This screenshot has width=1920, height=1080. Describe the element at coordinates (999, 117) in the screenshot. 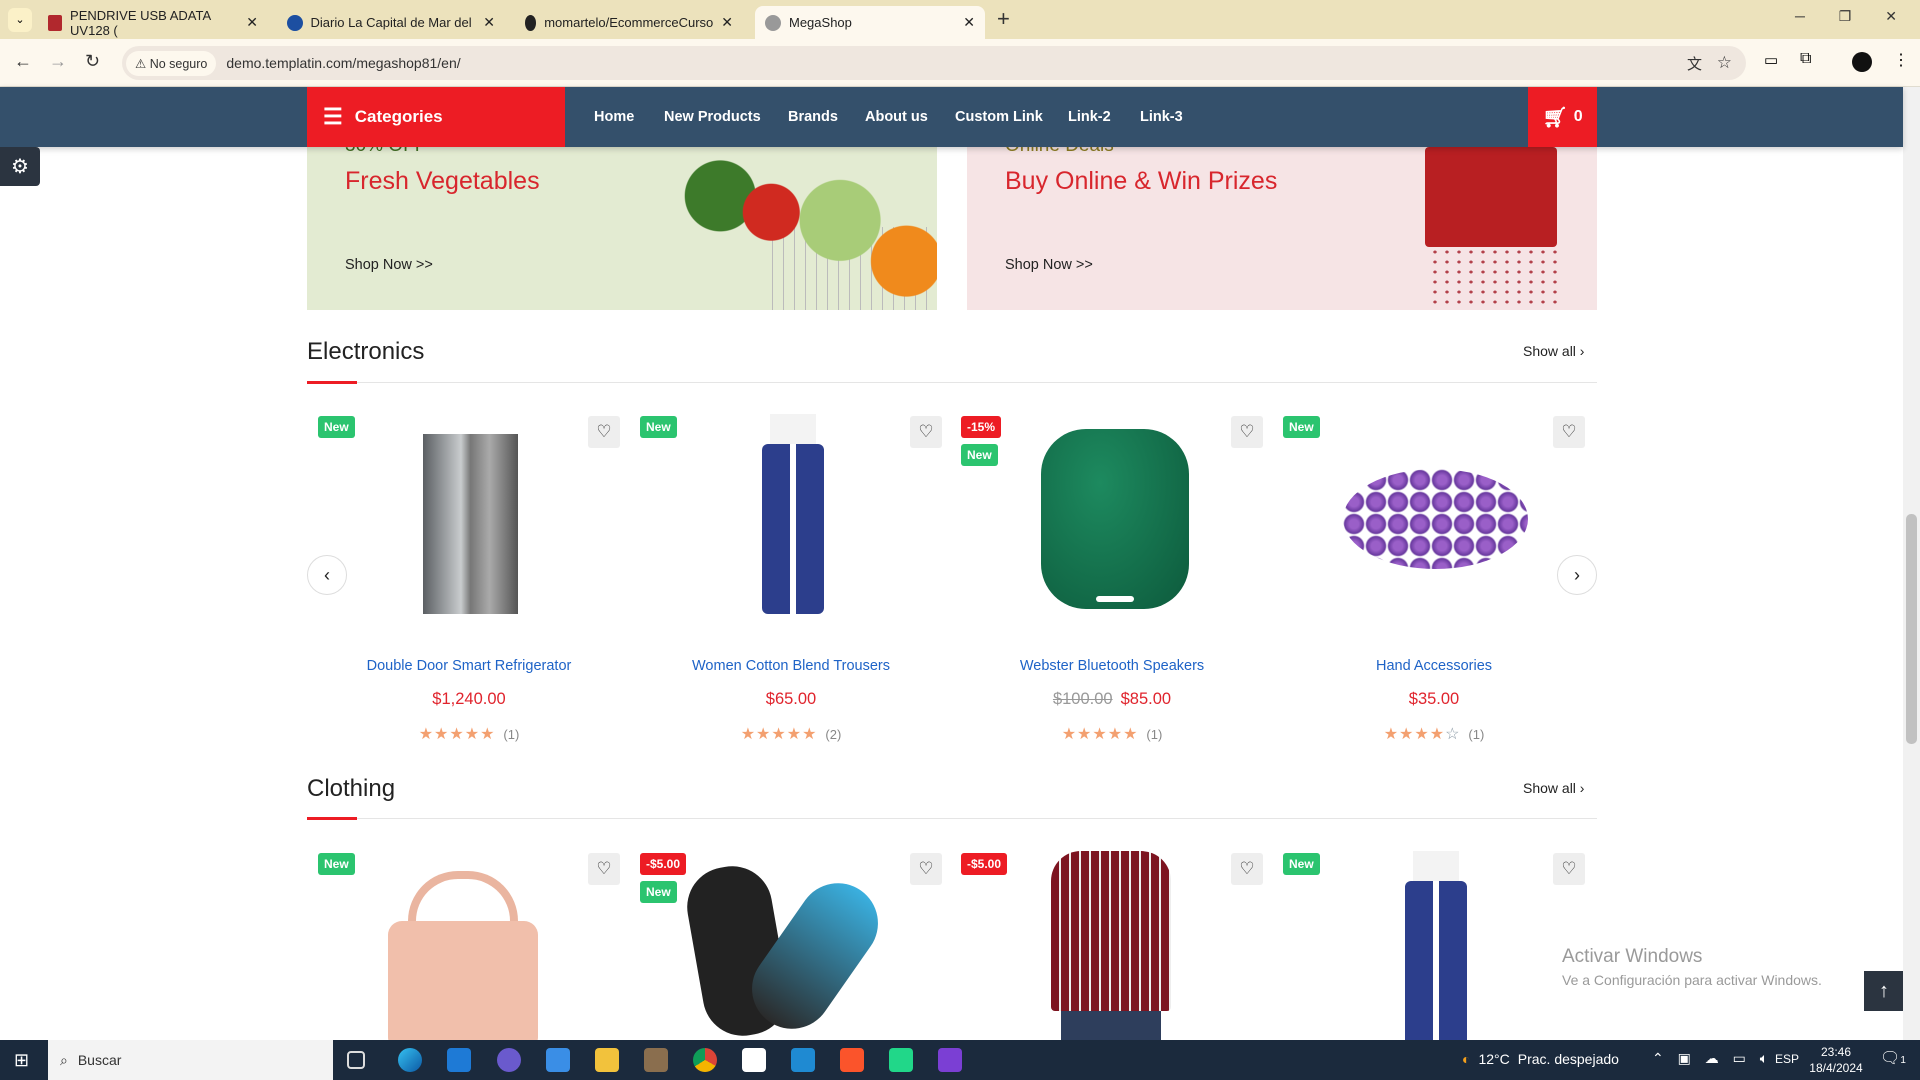

I see `nav-custom-link: Custom Link` at that location.